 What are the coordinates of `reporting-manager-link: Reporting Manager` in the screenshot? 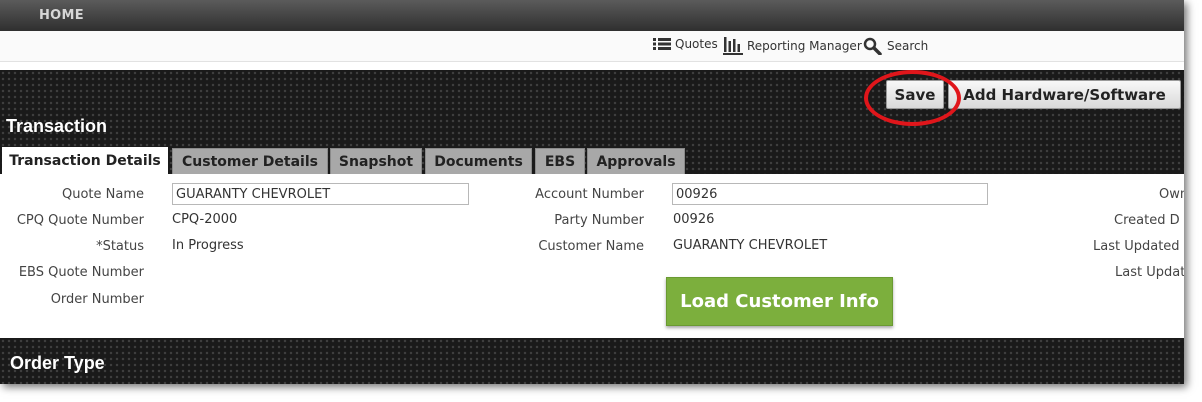 It's located at (792, 46).